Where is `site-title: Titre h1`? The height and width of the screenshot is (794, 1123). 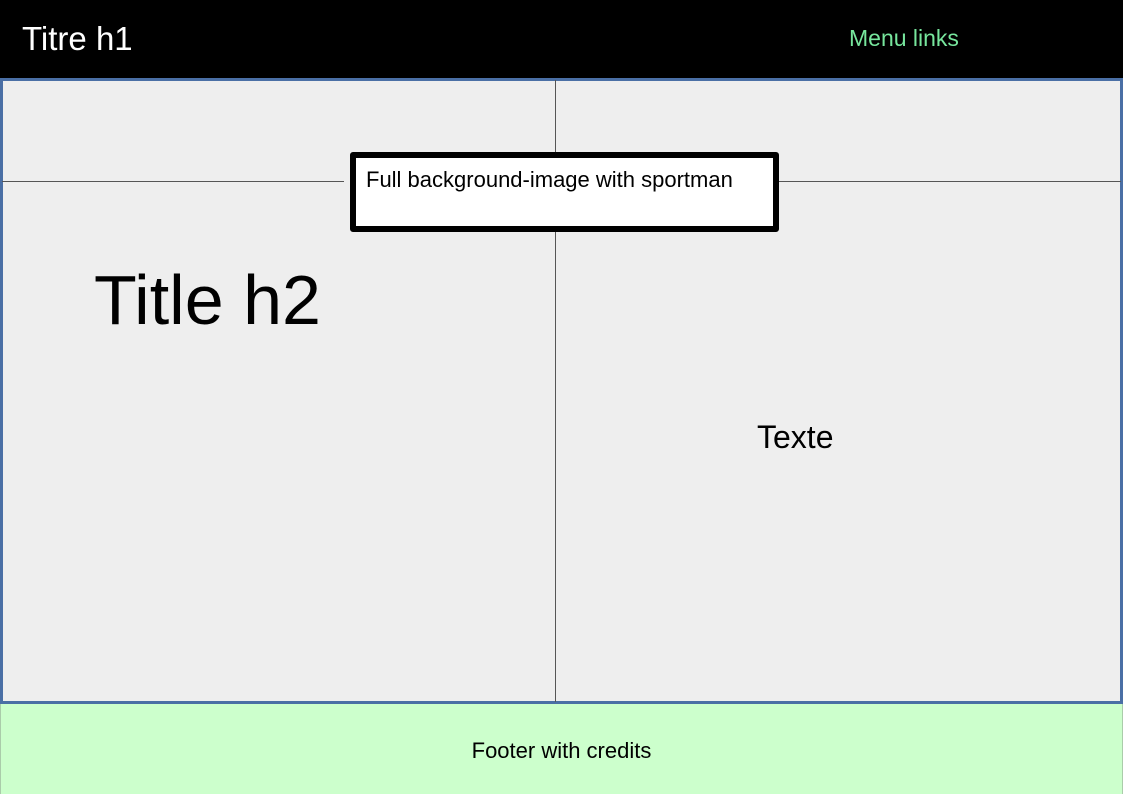 site-title: Titre h1 is located at coordinates (77, 38).